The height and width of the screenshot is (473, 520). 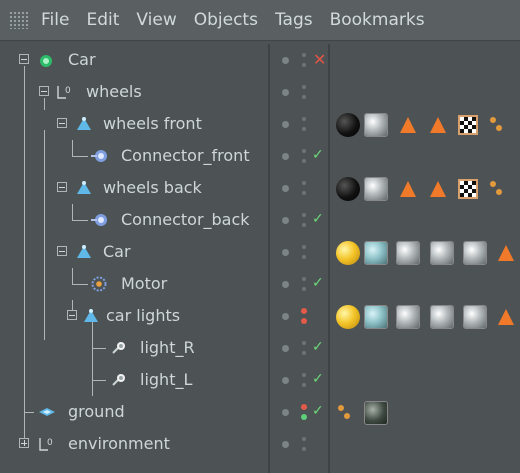 I want to click on material-tag-dark, so click(x=376, y=413).